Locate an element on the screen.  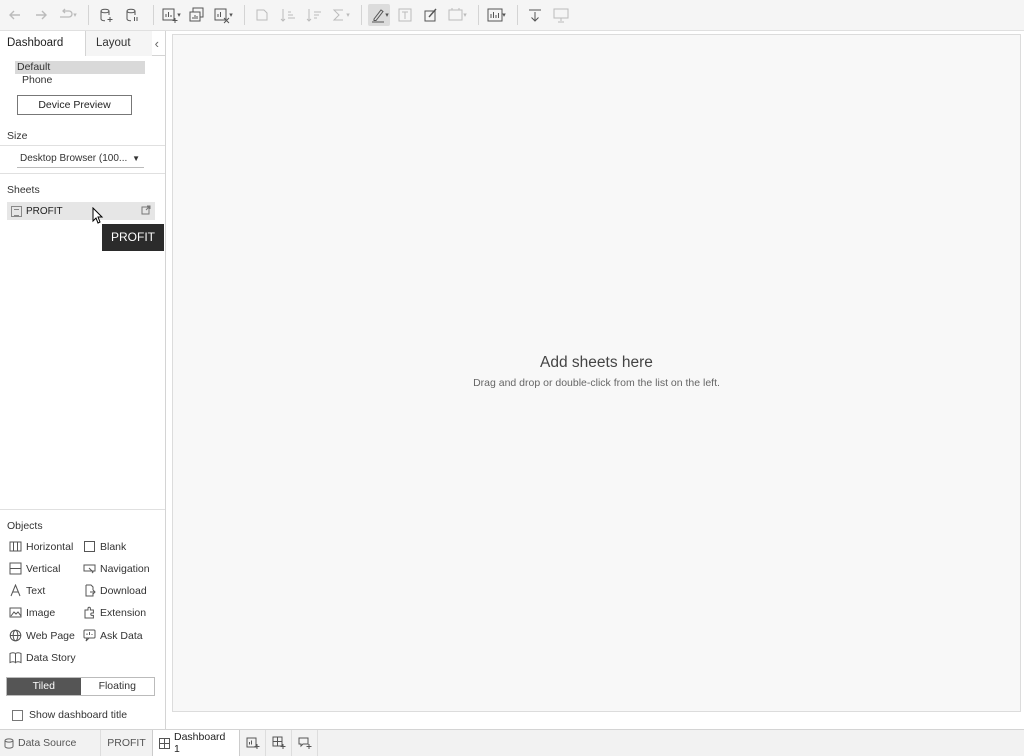
show-title-checkbox is located at coordinates (17, 715).